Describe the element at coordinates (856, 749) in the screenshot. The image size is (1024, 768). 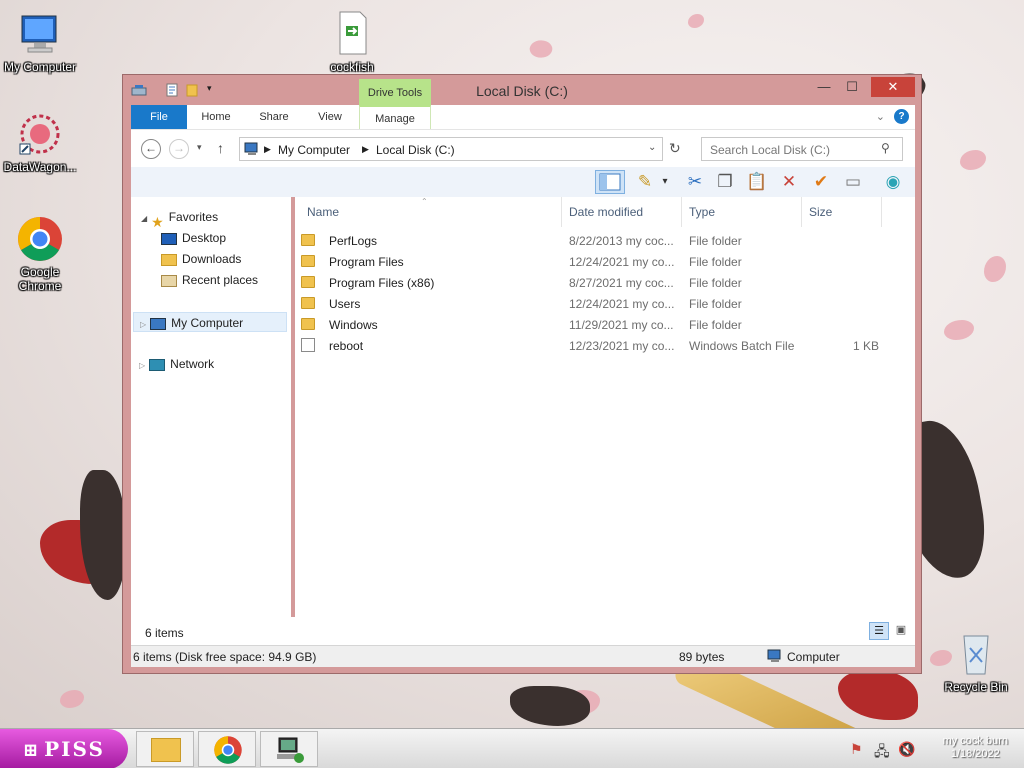
I see `action-center-flag-icon: ⚑` at that location.